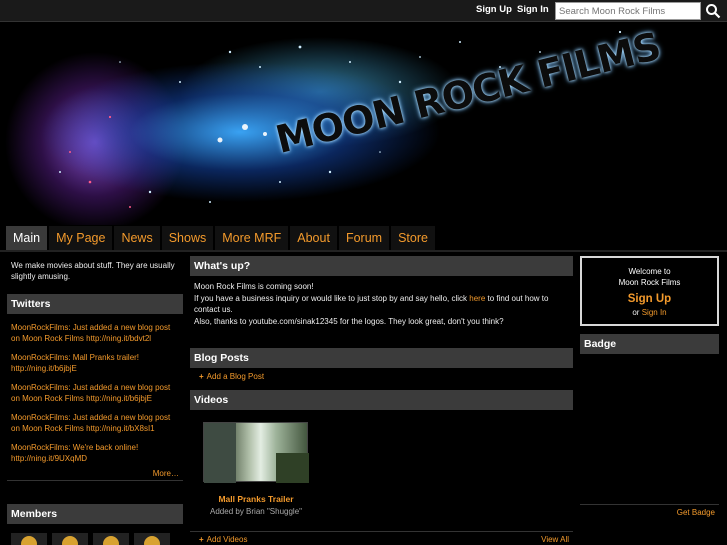 The width and height of the screenshot is (727, 545). I want to click on tab-about: About, so click(313, 238).